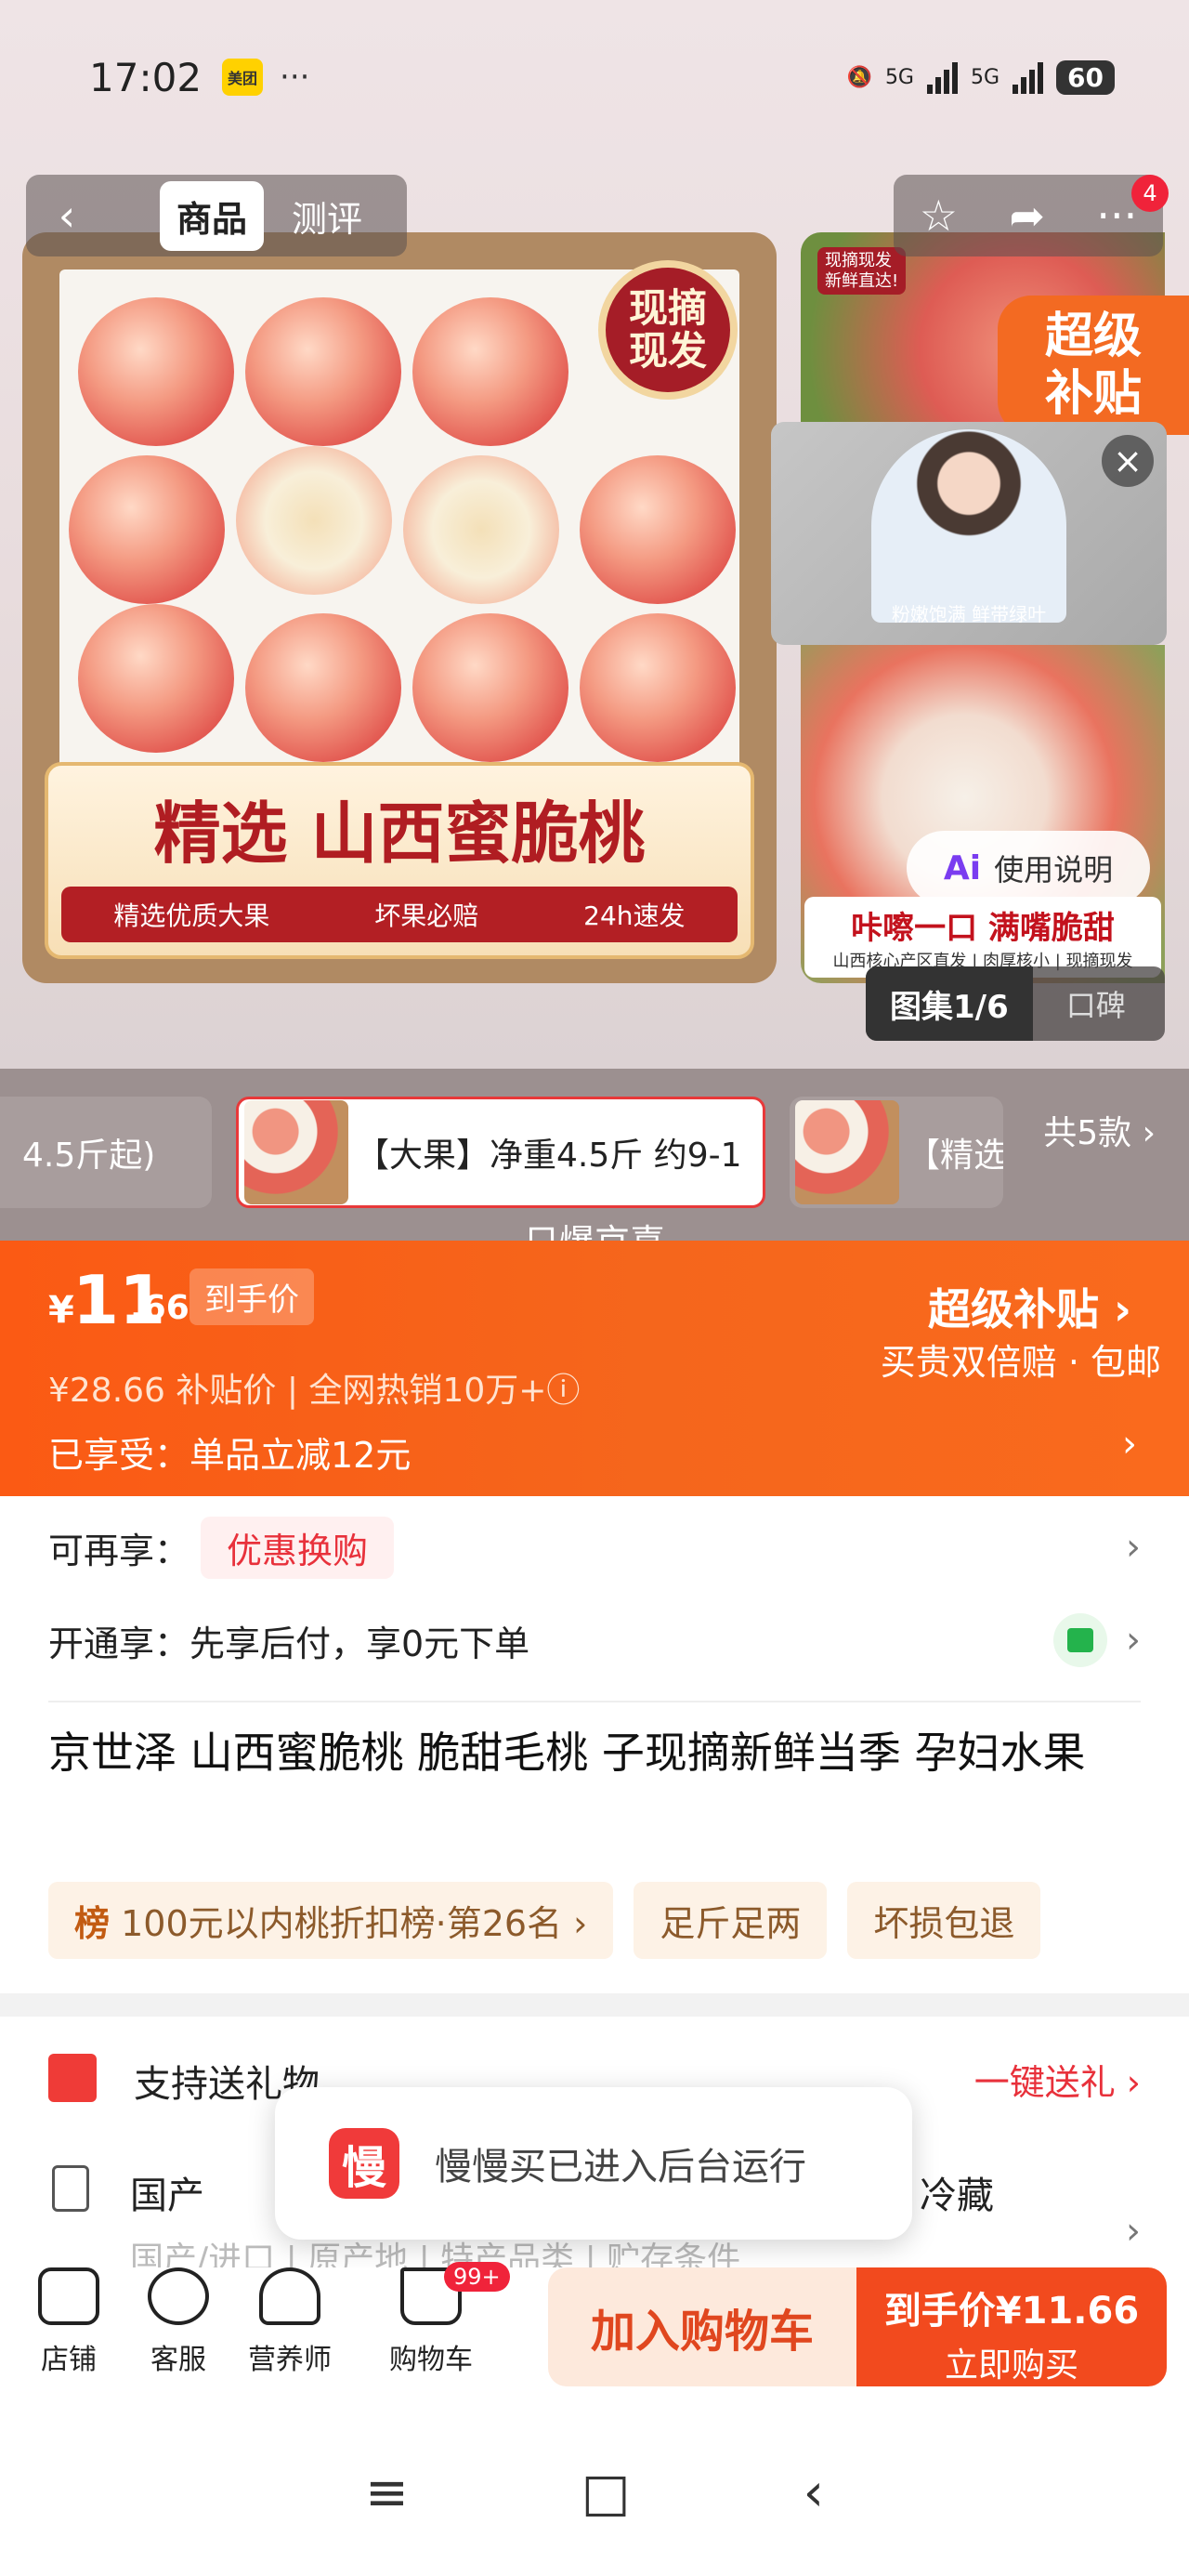  I want to click on extra-offer-label: 可再享：, so click(119, 1550).